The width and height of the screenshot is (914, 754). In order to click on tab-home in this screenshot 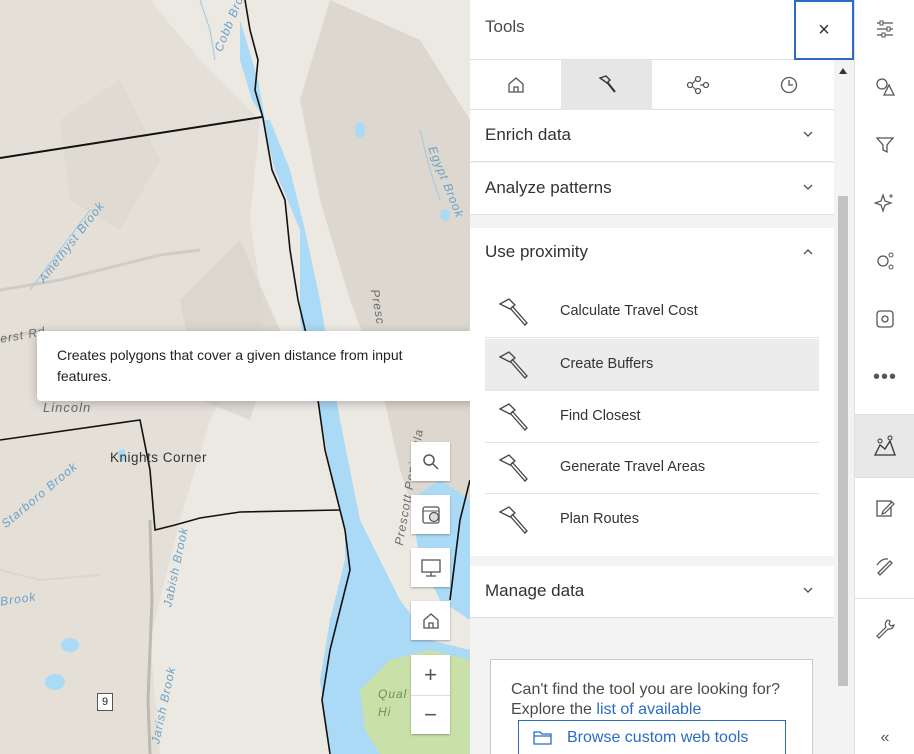, I will do `click(515, 85)`.